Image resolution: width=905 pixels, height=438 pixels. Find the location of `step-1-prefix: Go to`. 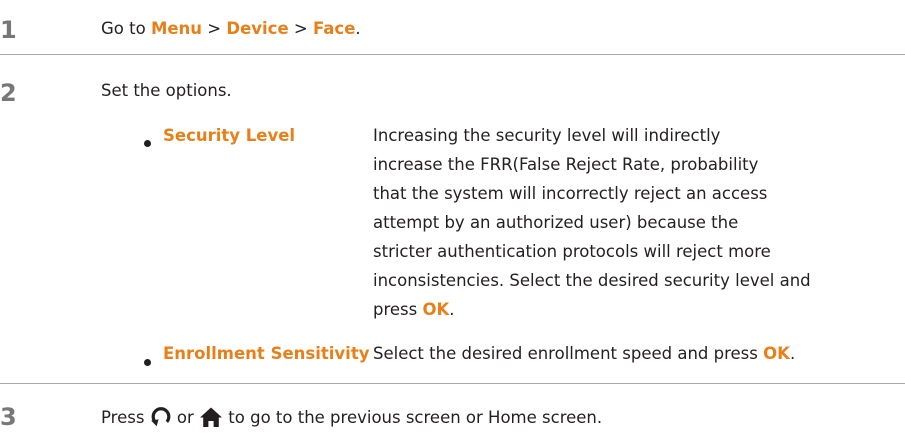

step-1-prefix: Go to is located at coordinates (126, 28).